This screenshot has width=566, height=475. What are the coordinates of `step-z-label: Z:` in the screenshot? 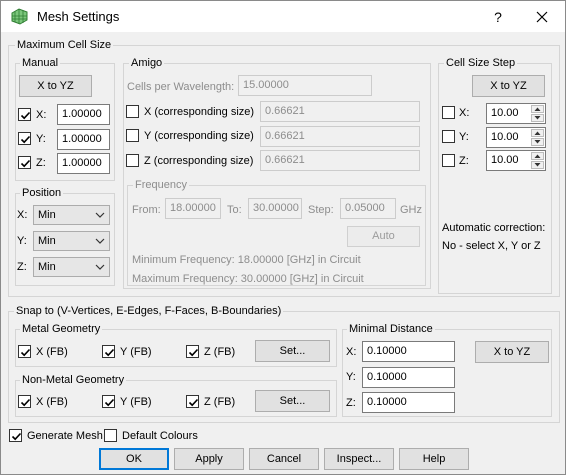 It's located at (464, 161).